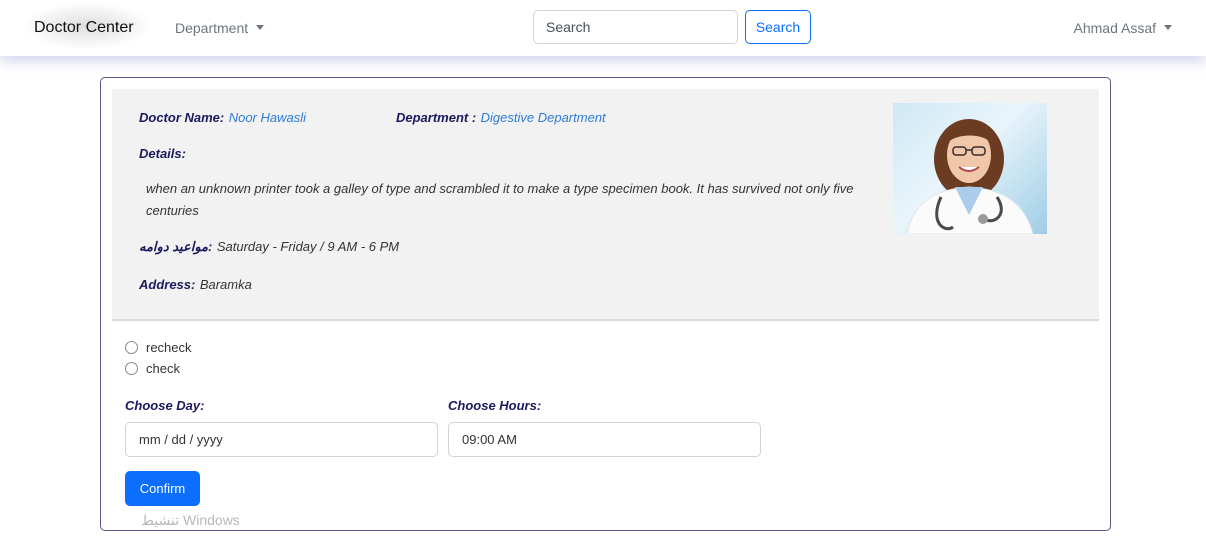 The height and width of the screenshot is (536, 1206). I want to click on doctor-name-value: Noor Hawasli, so click(267, 117).